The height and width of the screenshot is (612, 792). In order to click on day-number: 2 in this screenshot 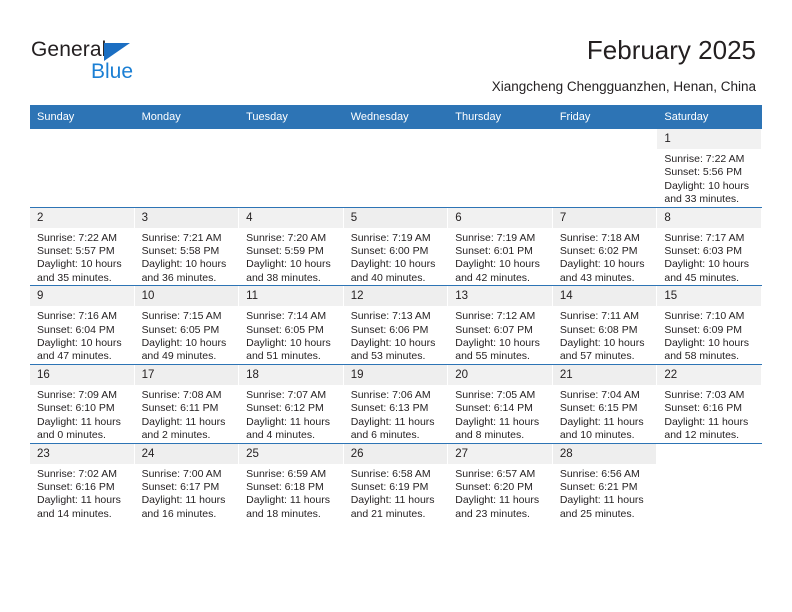, I will do `click(82, 217)`.